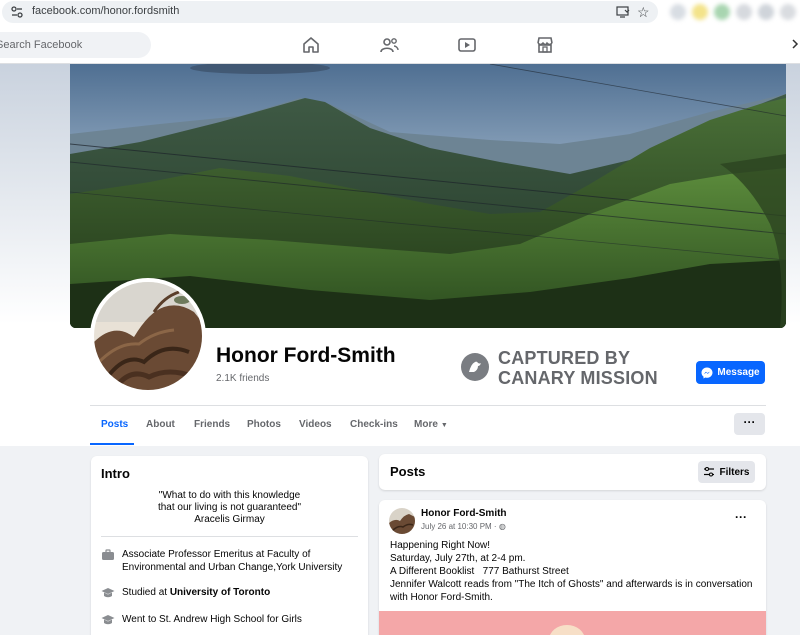  Describe the element at coordinates (145, 592) in the screenshot. I see `studied-prefix: Studied at` at that location.